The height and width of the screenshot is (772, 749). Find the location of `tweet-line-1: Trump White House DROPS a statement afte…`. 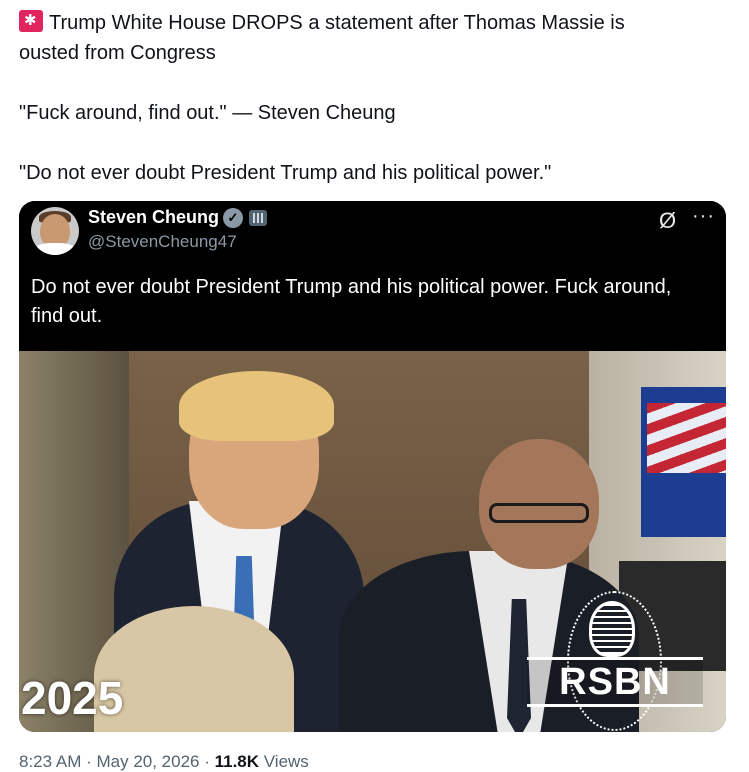

tweet-line-1: Trump White House DROPS a statement afte… is located at coordinates (369, 23).